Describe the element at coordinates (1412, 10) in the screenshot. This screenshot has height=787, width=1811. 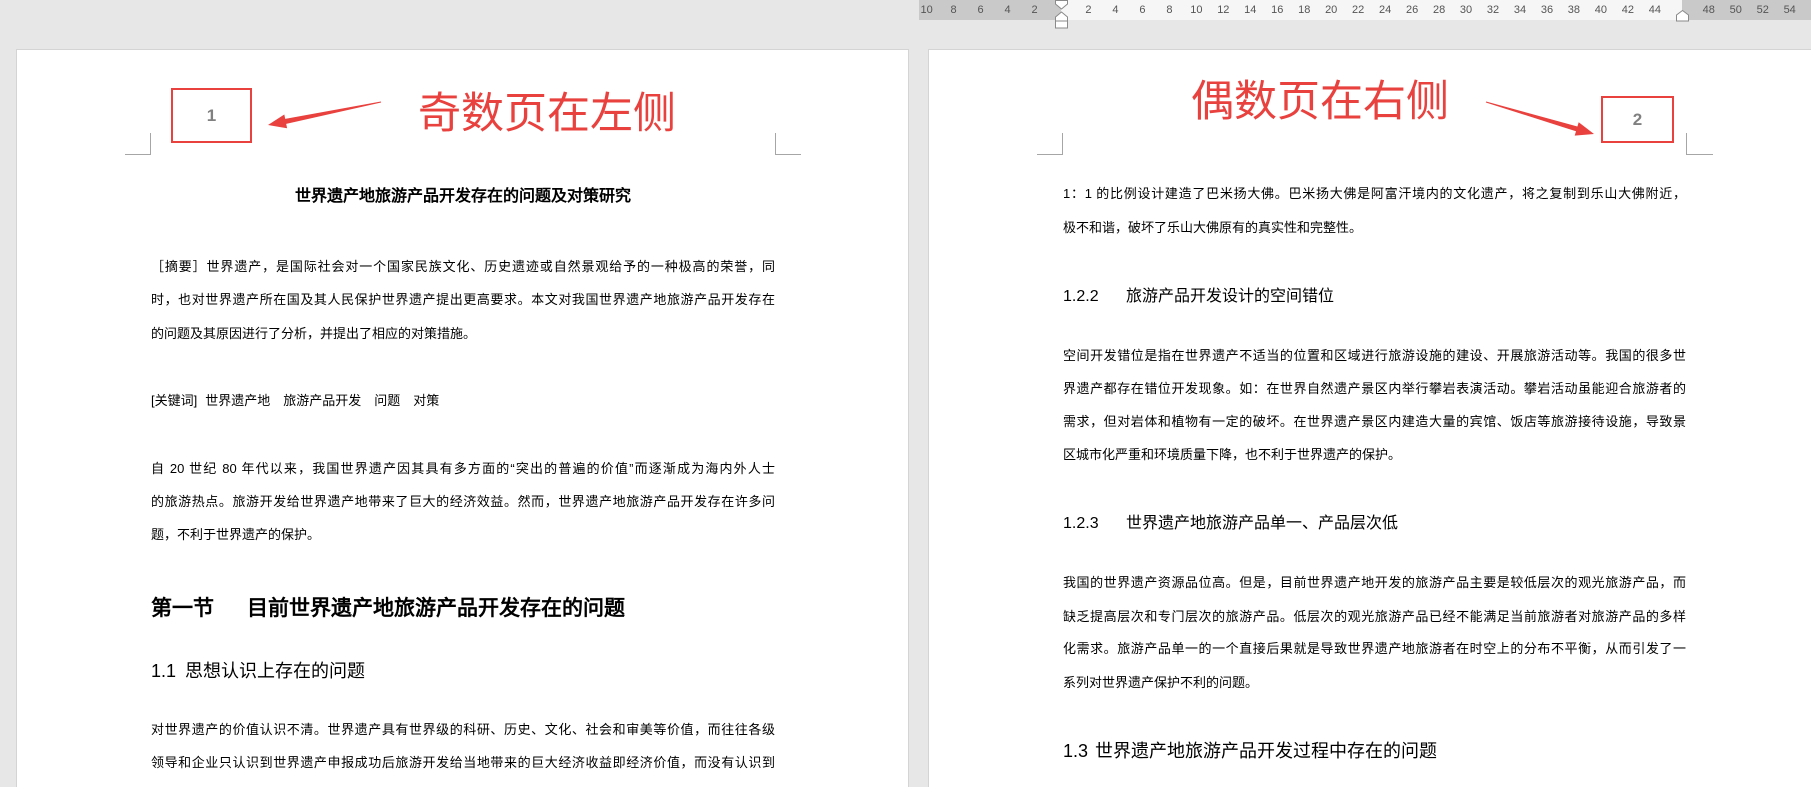
I see `ruler-number: 26` at that location.